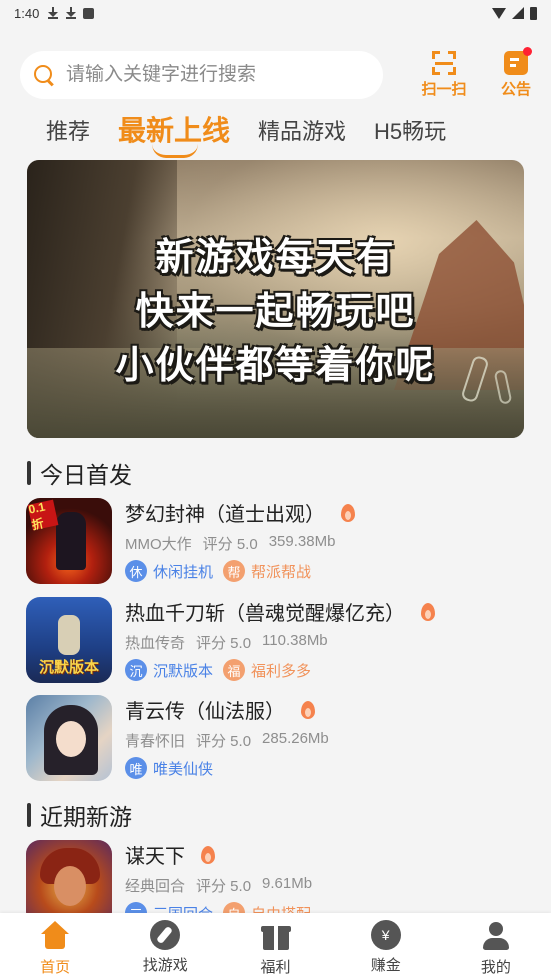 This screenshot has width=551, height=979. What do you see at coordinates (265, 614) in the screenshot?
I see `game-name: 热血千刀斩（兽魂觉醒爆亿充）` at bounding box center [265, 614].